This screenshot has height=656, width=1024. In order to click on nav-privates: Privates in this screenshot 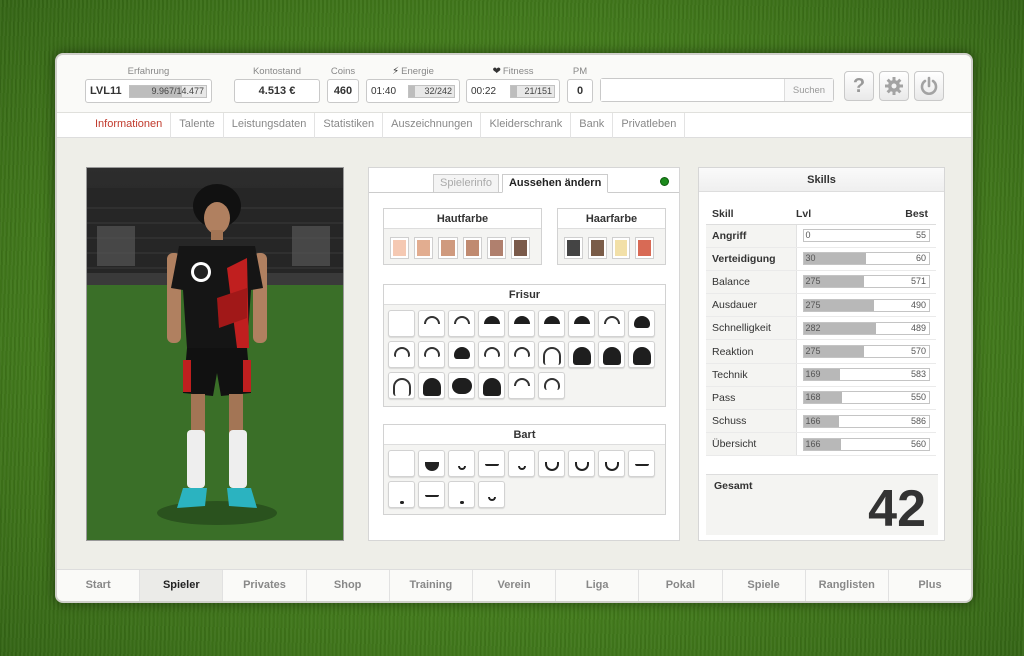, I will do `click(265, 585)`.